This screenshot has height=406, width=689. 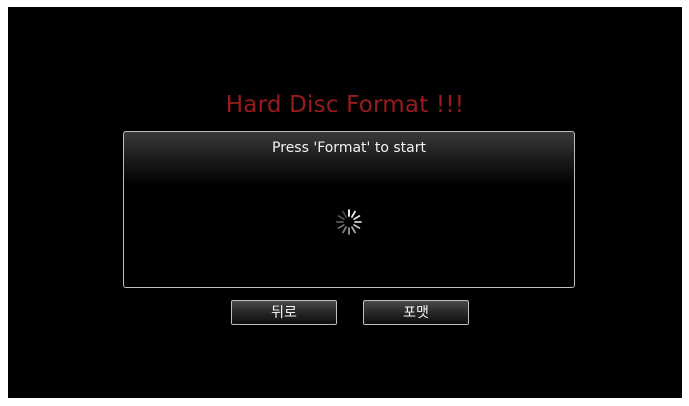 What do you see at coordinates (349, 148) in the screenshot?
I see `format-prompt: Press 'Format' to start` at bounding box center [349, 148].